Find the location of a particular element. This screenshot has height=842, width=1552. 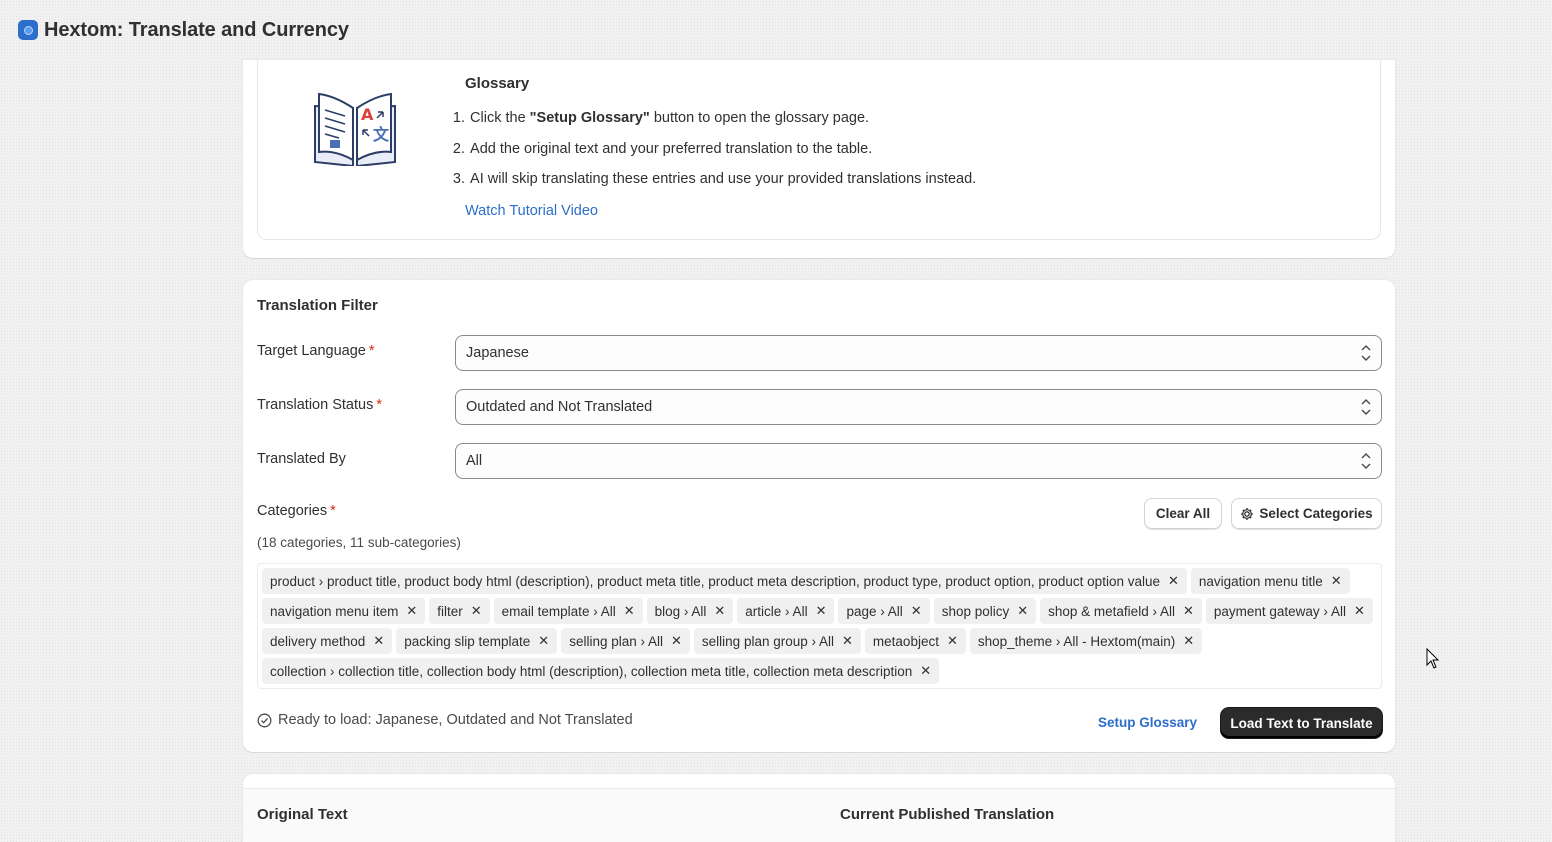

target-language-select: Japanese is located at coordinates (918, 353).